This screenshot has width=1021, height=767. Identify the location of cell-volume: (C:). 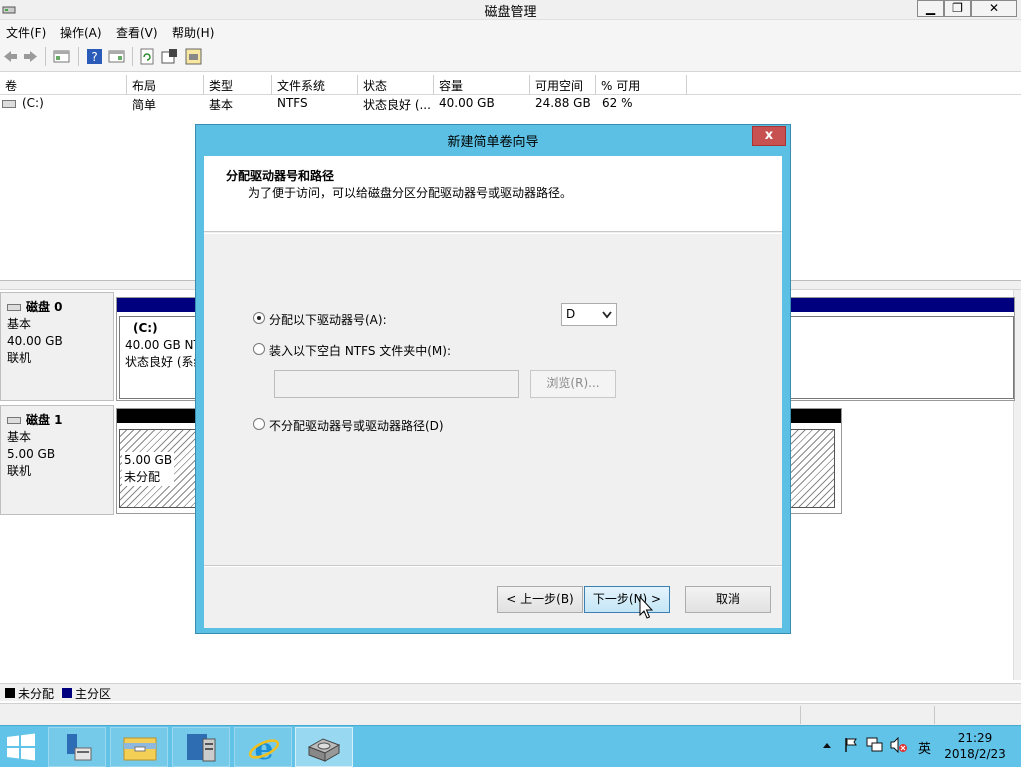
(33, 103).